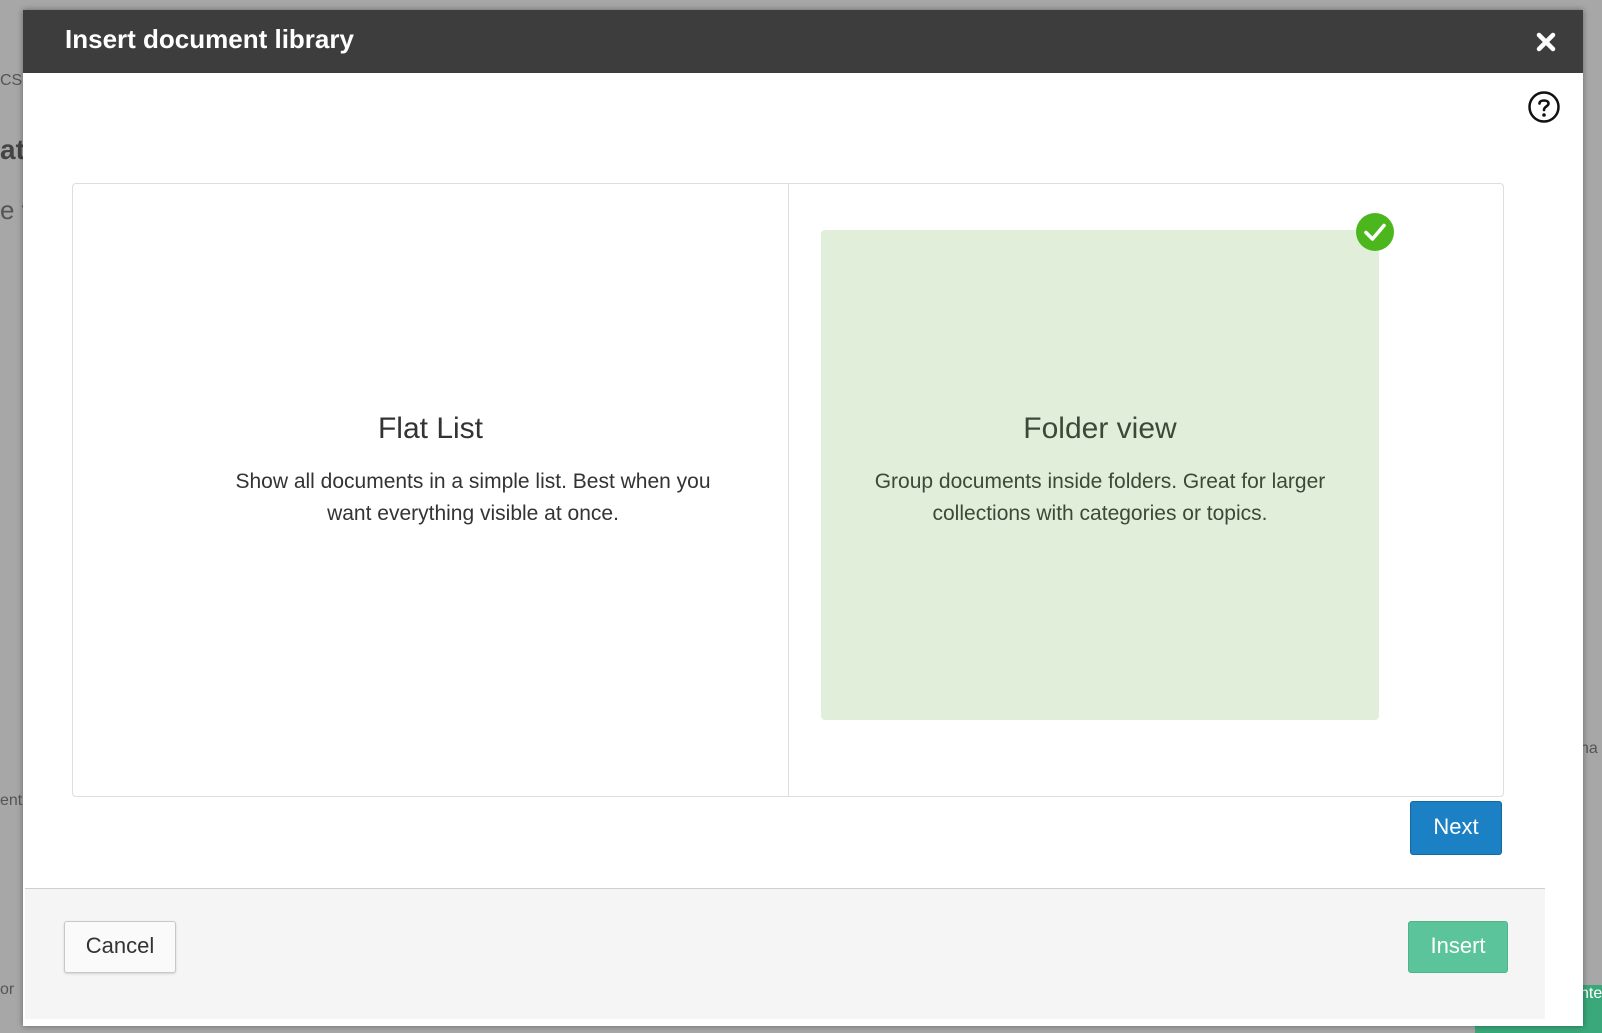  What do you see at coordinates (12, 149) in the screenshot?
I see `background-text-fragment: at` at bounding box center [12, 149].